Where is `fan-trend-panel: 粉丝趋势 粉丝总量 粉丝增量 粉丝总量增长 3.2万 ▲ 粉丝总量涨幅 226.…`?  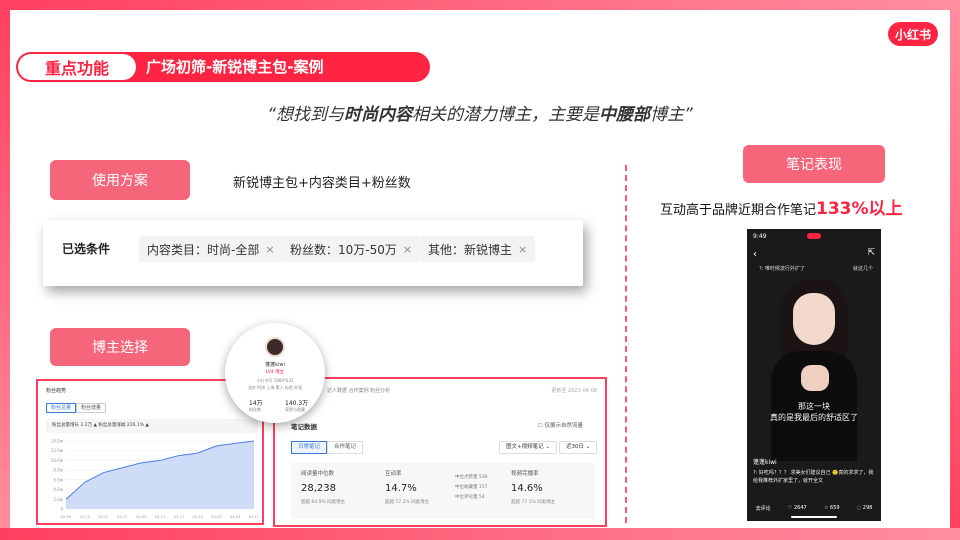
fan-trend-panel: 粉丝趋势 粉丝总量 粉丝增量 粉丝总量增长 3.2万 ▲ 粉丝总量涨幅 226.… is located at coordinates (150, 452).